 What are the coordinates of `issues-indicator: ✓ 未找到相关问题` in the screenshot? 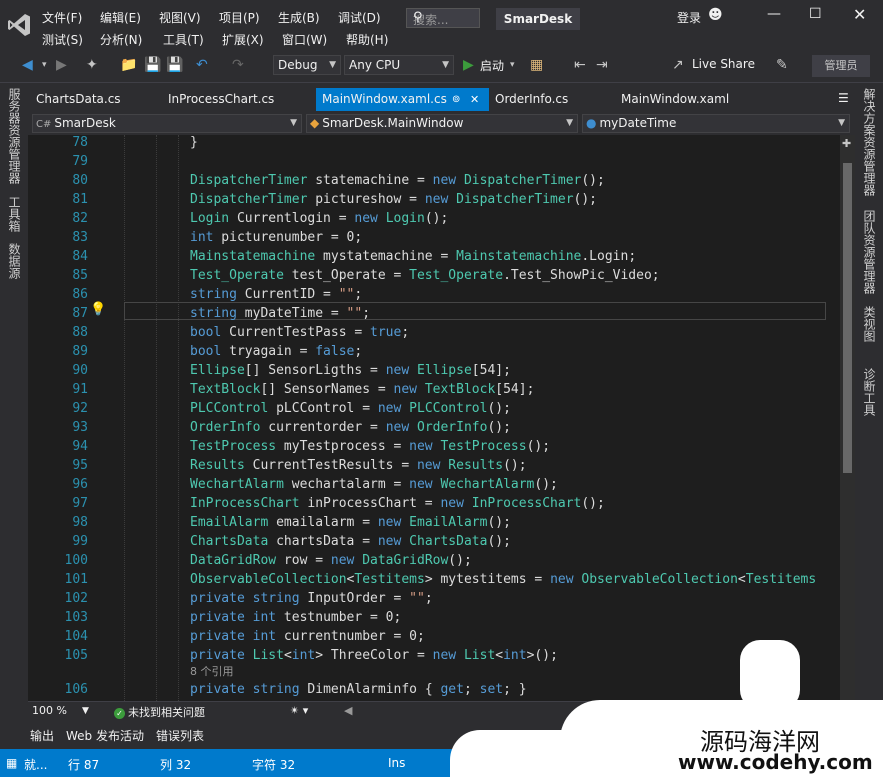 It's located at (159, 712).